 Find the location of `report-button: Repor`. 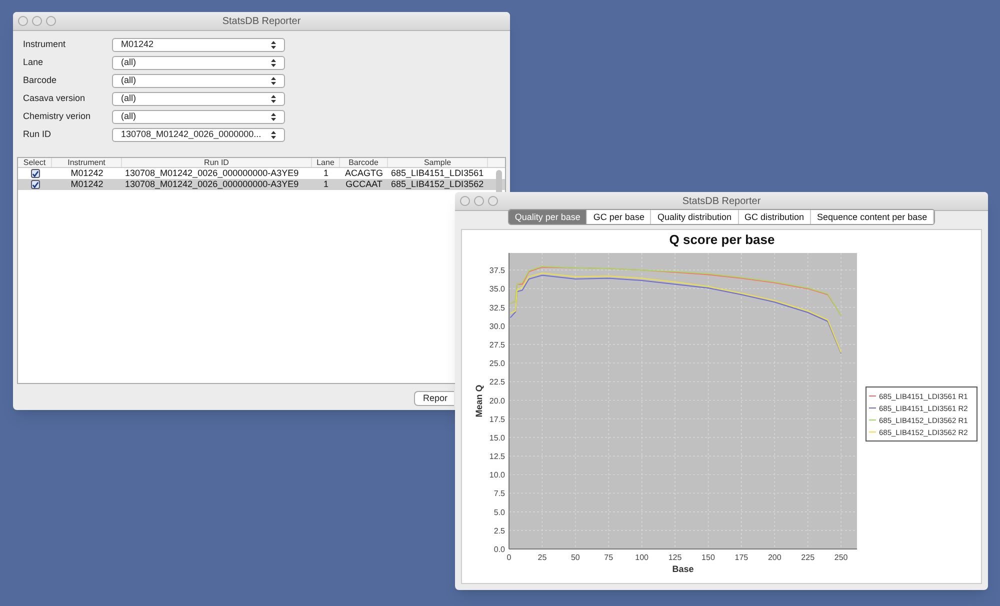

report-button: Repor is located at coordinates (434, 398).